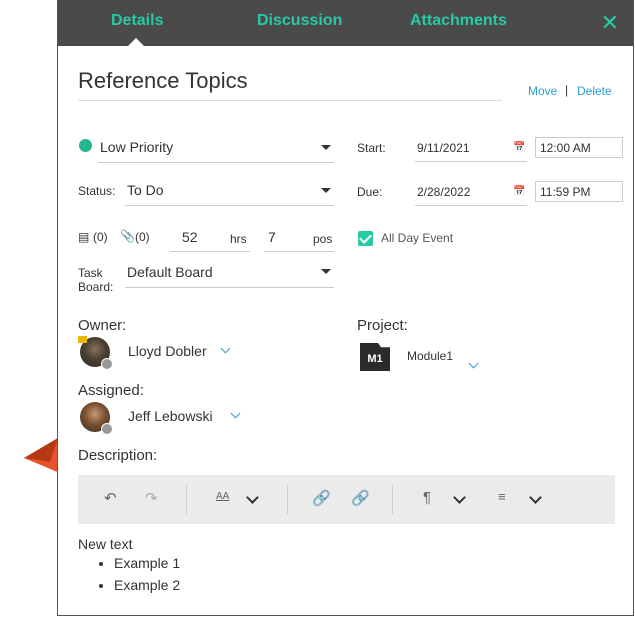 The height and width of the screenshot is (617, 635). What do you see at coordinates (370, 192) in the screenshot?
I see `due-label: Due:` at bounding box center [370, 192].